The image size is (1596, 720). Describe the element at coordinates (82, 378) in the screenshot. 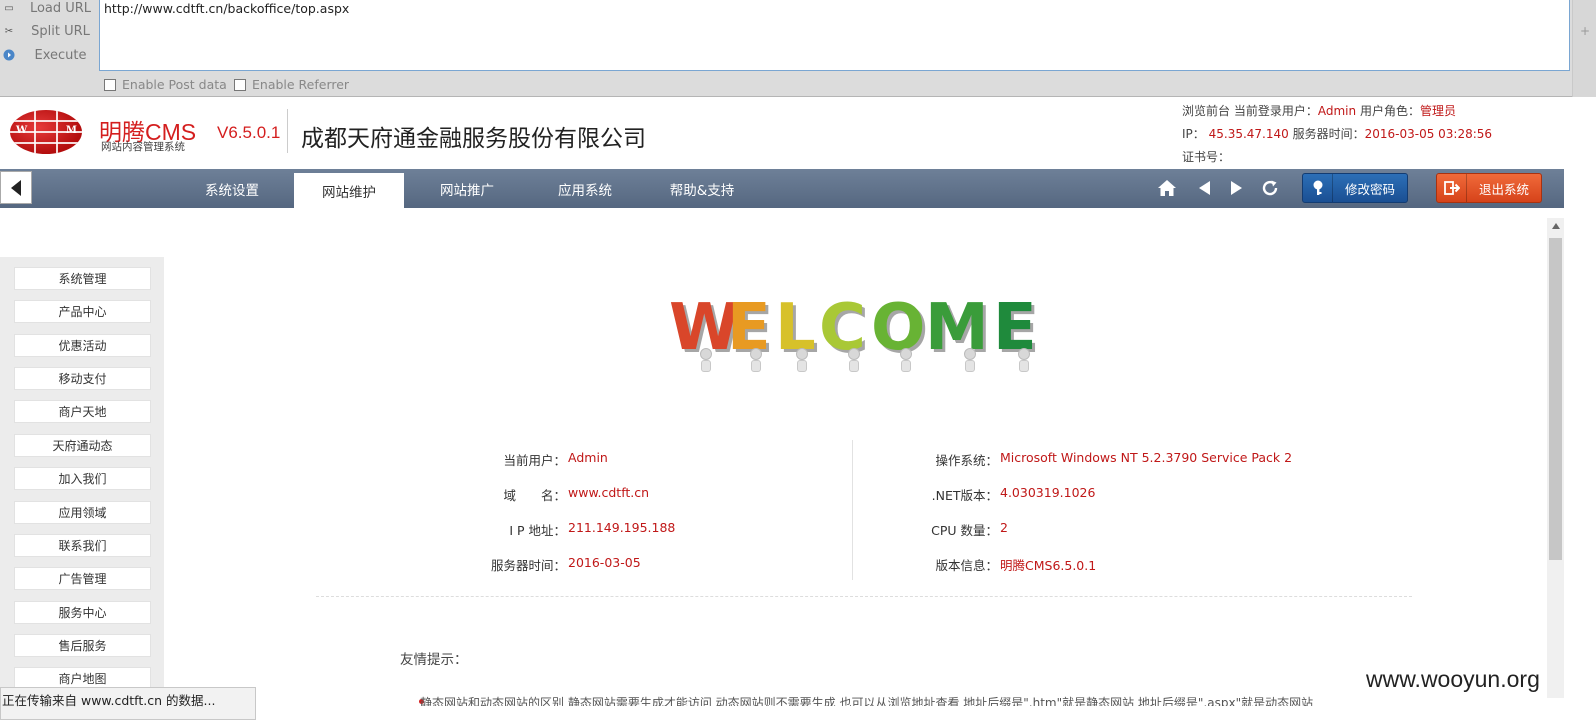

I see `sidebar-item-mobile-payment: 移动支付` at that location.